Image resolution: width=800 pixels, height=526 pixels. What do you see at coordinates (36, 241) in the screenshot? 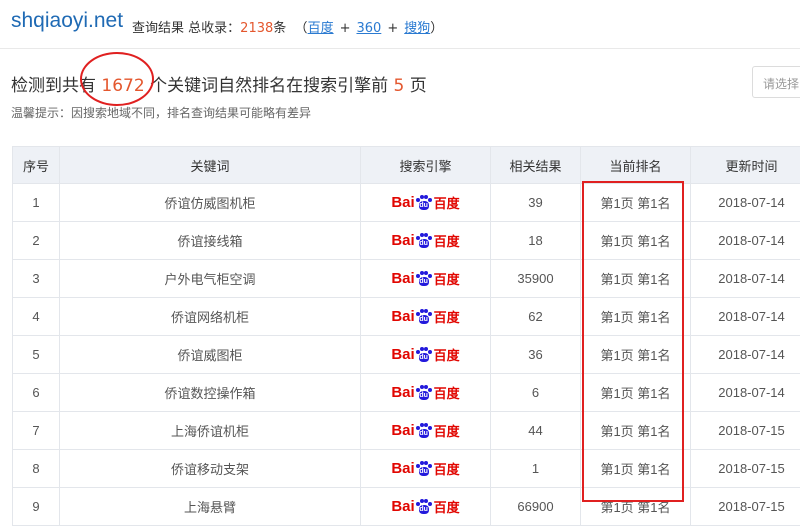
I see `row-number: 2` at bounding box center [36, 241].